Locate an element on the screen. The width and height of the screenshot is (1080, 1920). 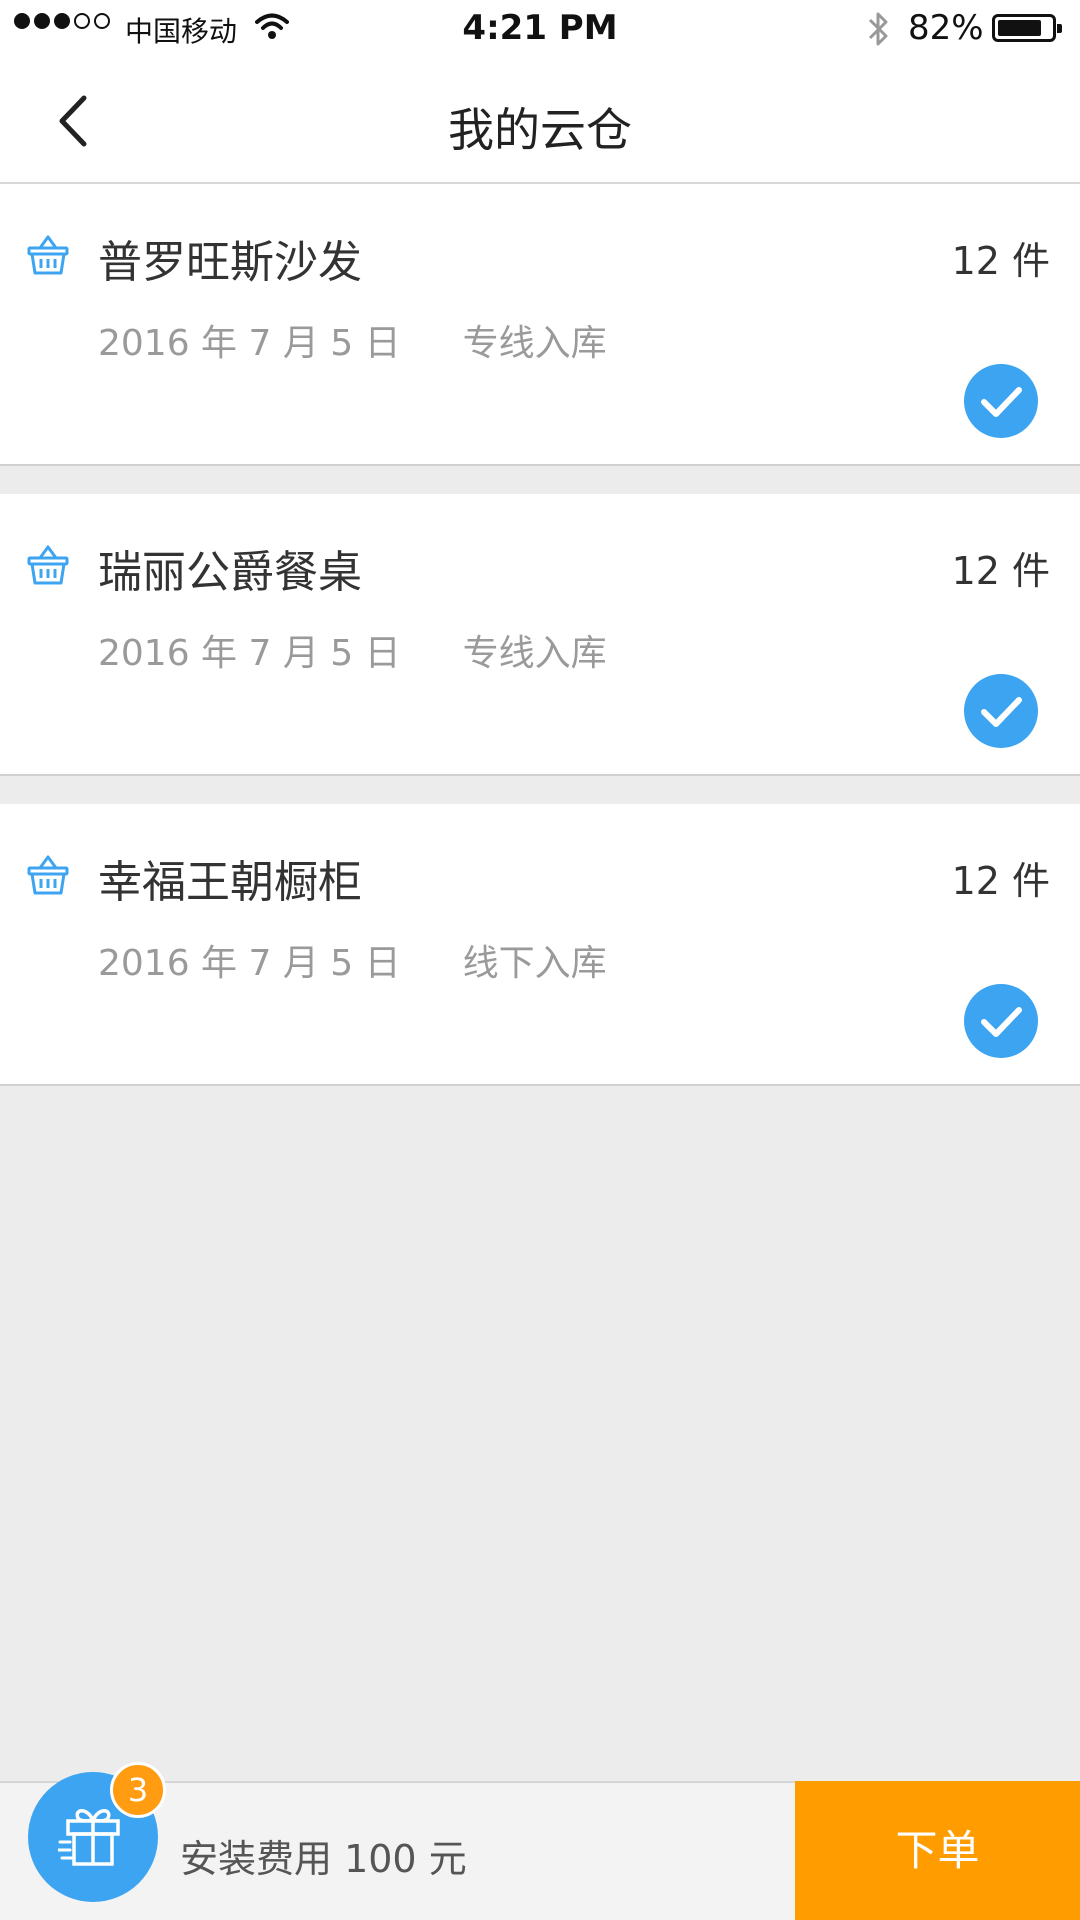
battery-icon is located at coordinates (1027, 28).